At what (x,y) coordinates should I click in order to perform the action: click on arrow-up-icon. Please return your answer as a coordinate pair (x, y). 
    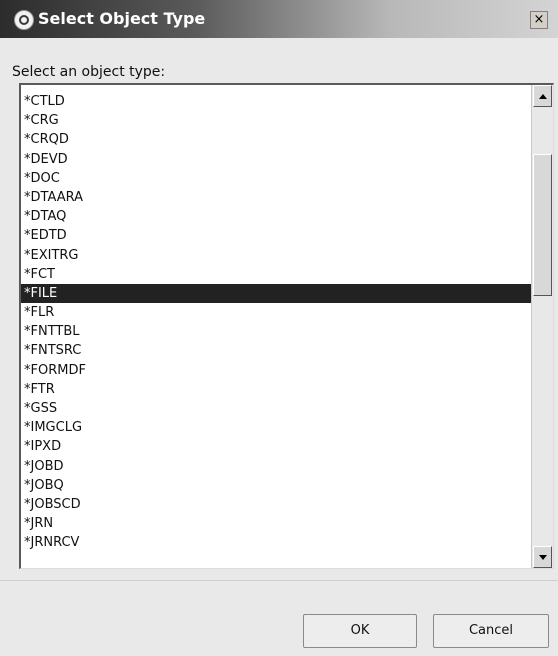
    Looking at the image, I should click on (543, 96).